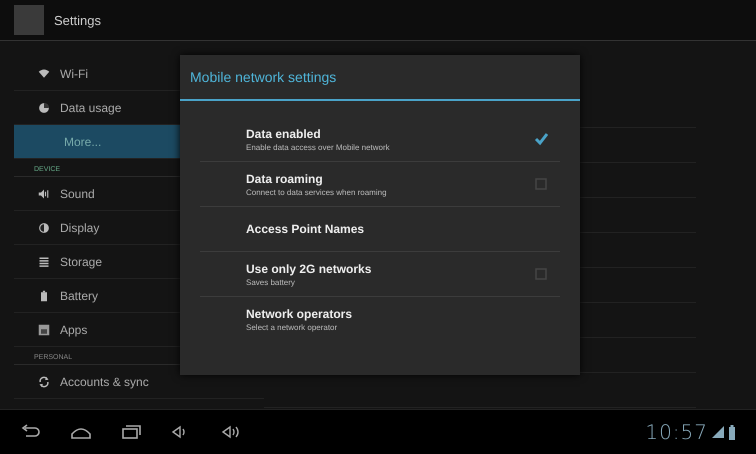  Describe the element at coordinates (676, 432) in the screenshot. I see `clock: 10:57` at that location.